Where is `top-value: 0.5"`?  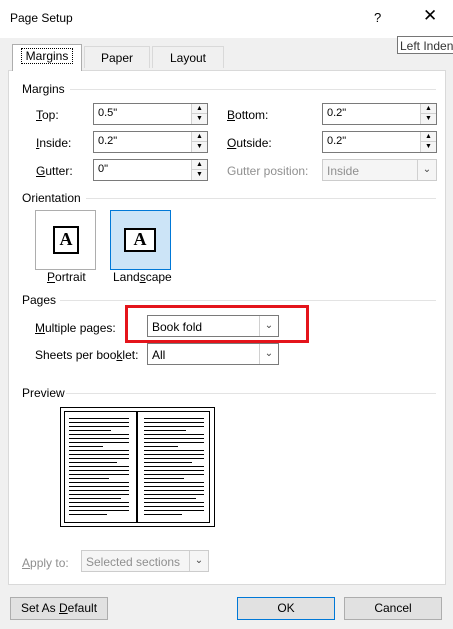
top-value: 0.5" is located at coordinates (108, 113).